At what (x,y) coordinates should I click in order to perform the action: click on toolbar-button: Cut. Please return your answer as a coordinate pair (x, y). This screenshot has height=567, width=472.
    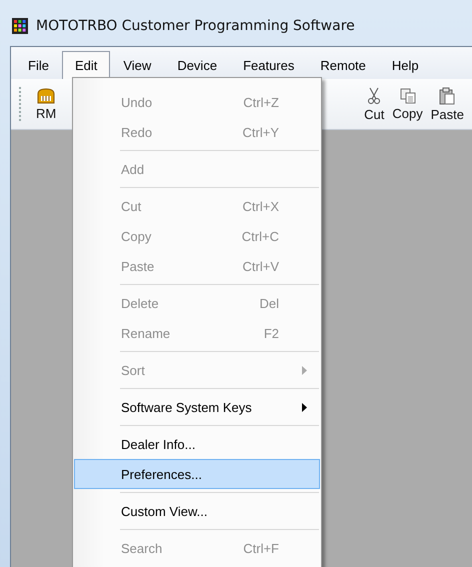
    Looking at the image, I should click on (374, 104).